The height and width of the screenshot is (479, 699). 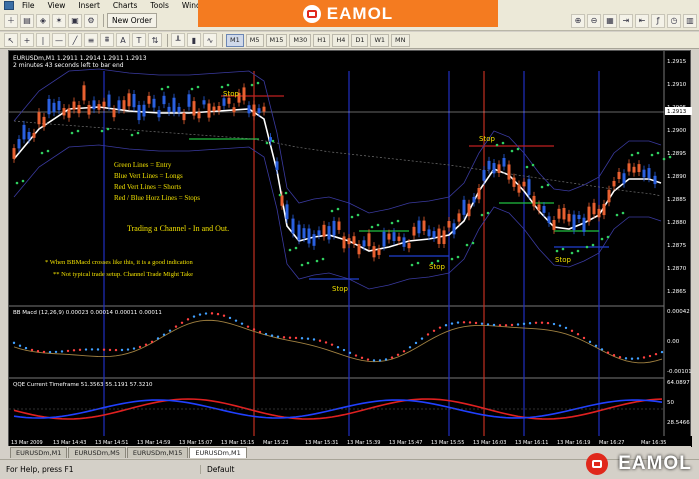 I want to click on menu-view: View, so click(x=57, y=5).